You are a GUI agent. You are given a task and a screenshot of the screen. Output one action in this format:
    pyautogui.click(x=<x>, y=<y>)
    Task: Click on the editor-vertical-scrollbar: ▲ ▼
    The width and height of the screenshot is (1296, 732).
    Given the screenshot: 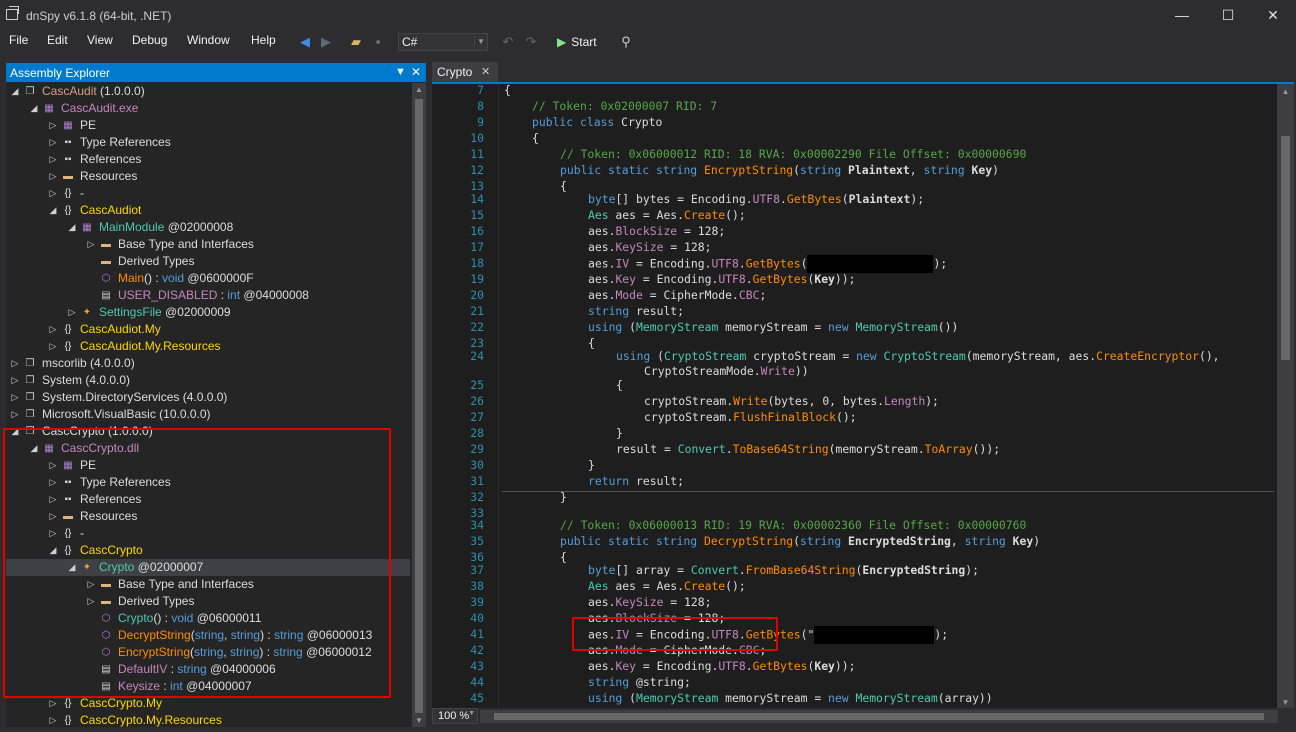 What is the action you would take?
    pyautogui.click(x=1285, y=397)
    